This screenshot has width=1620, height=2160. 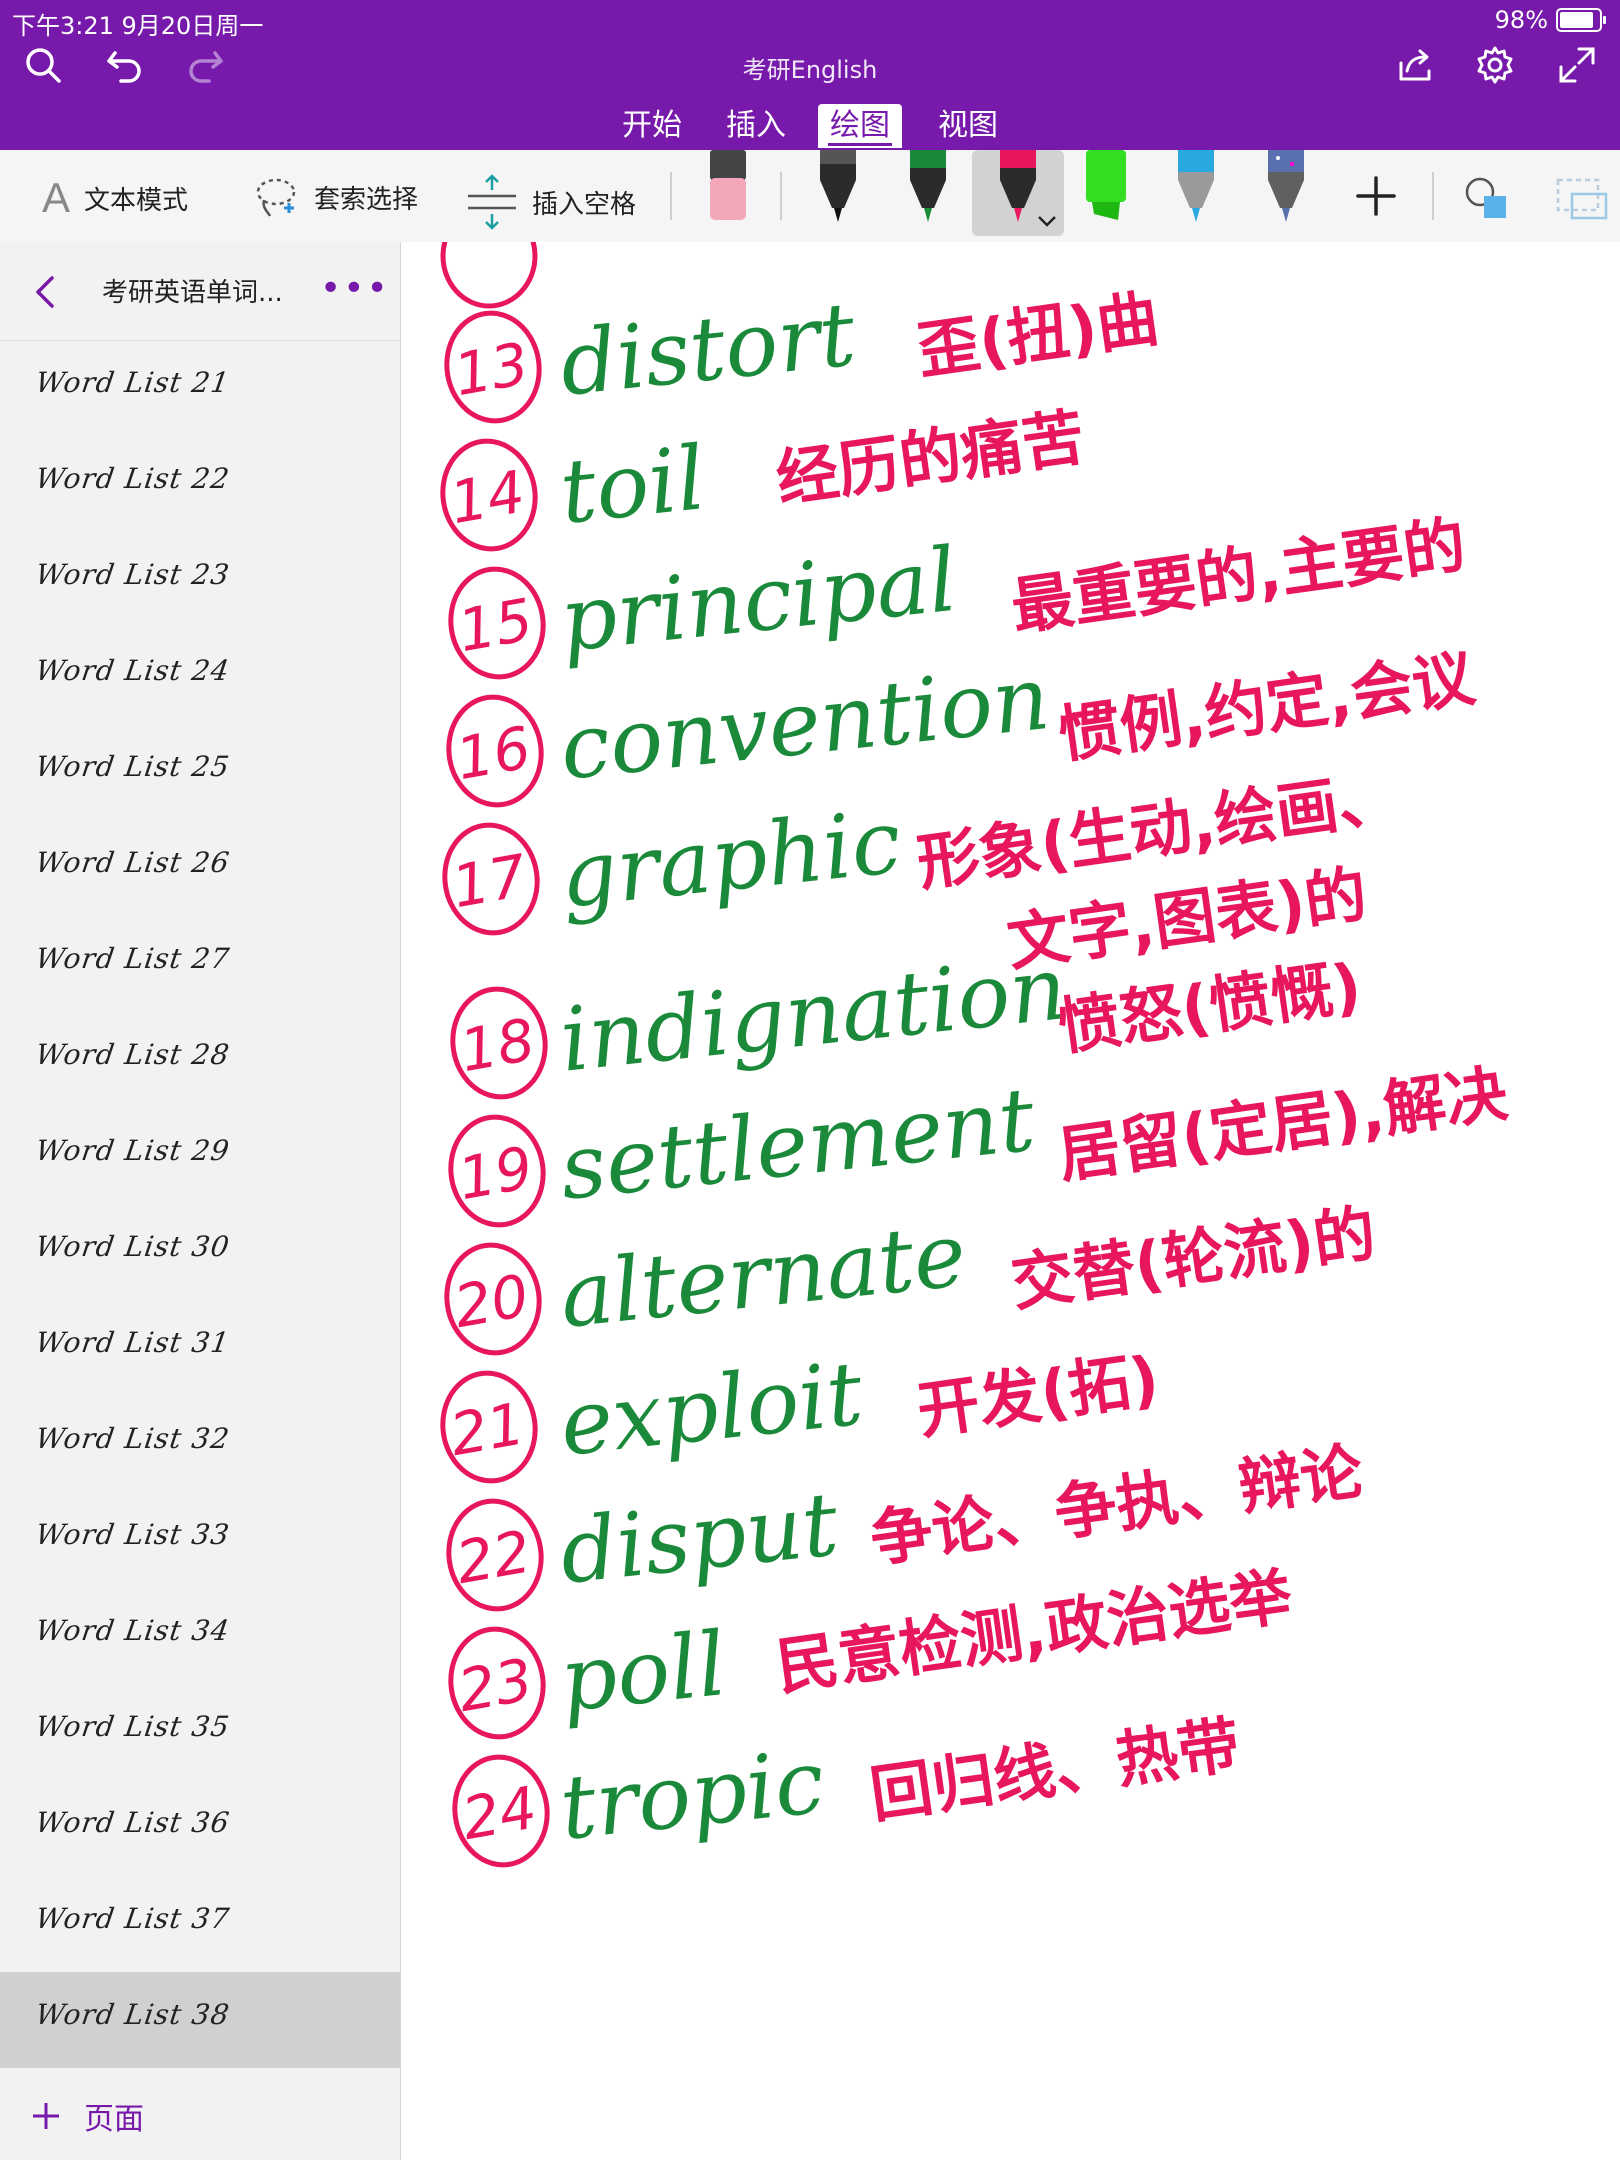 What do you see at coordinates (115, 198) in the screenshot?
I see `text-mode-button: A 文本模式` at bounding box center [115, 198].